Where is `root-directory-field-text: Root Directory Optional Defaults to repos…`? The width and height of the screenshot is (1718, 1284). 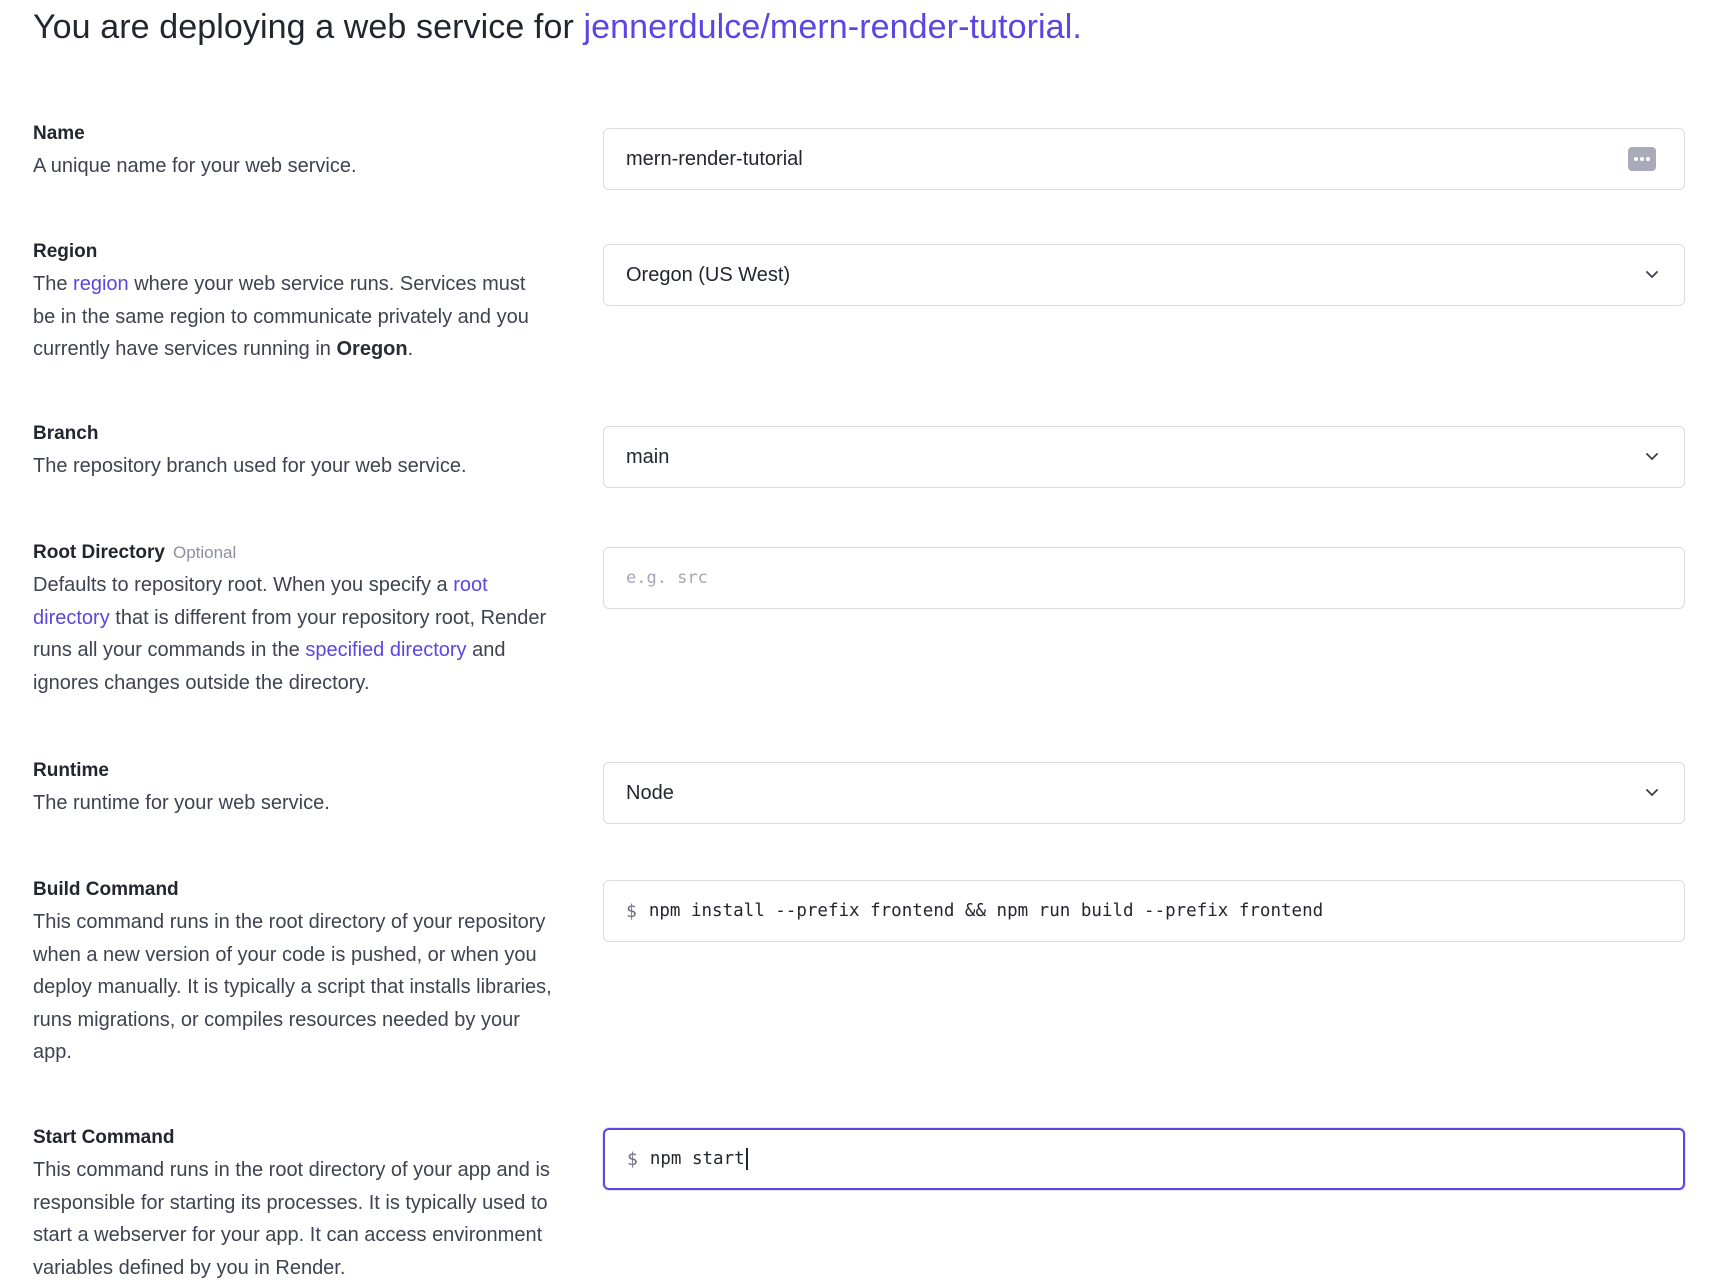 root-directory-field-text: Root Directory Optional Defaults to repos… is located at coordinates (293, 618).